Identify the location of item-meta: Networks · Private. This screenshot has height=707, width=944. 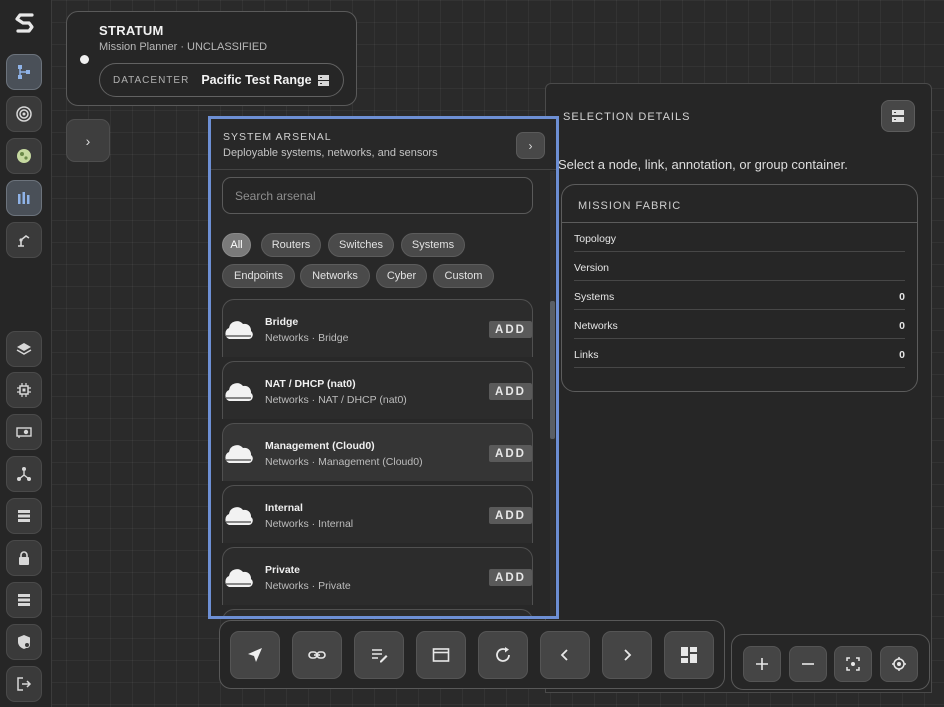
(308, 586).